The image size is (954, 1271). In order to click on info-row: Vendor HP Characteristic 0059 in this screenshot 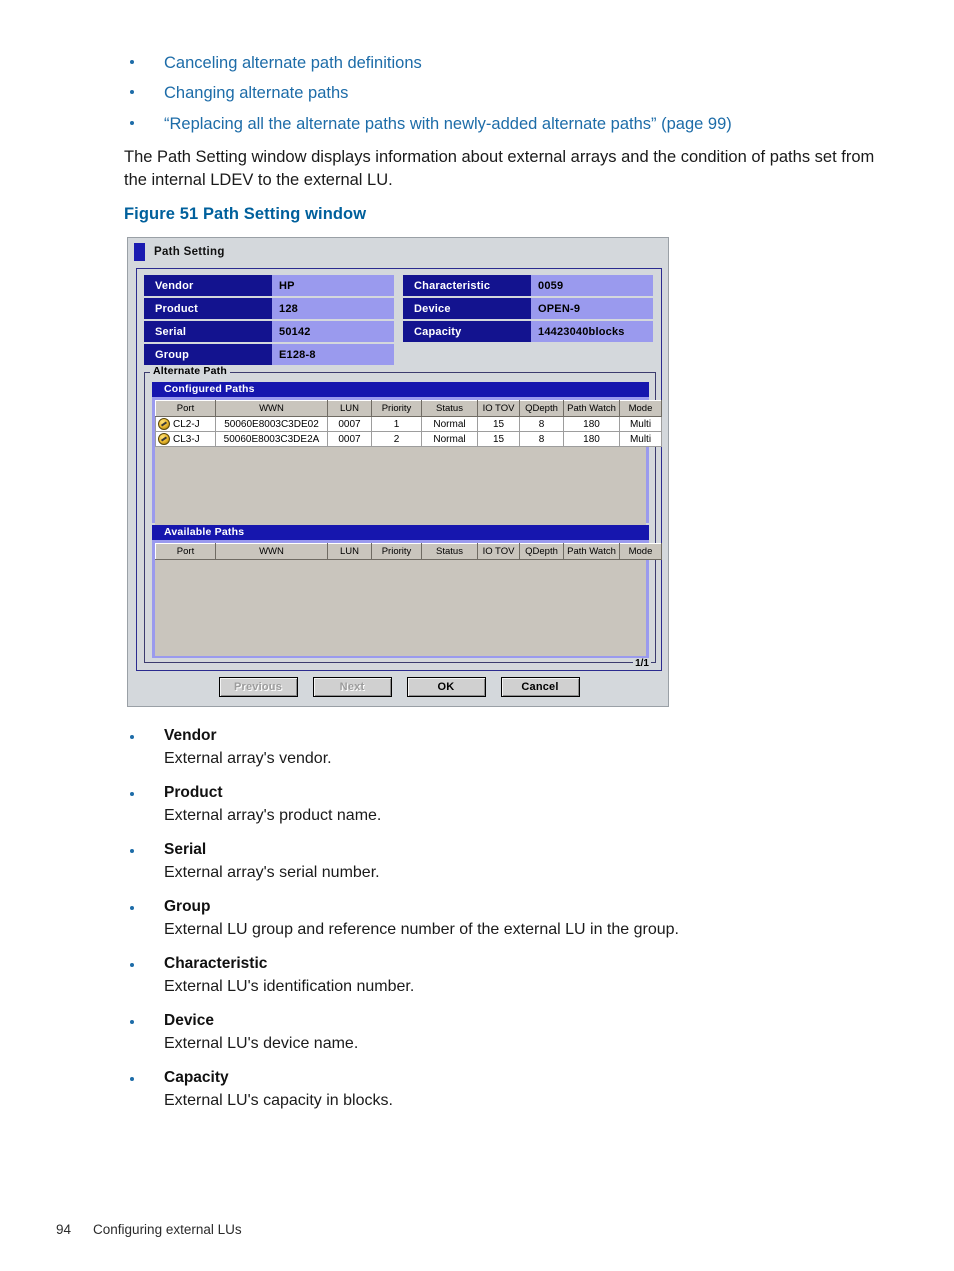, I will do `click(400, 285)`.